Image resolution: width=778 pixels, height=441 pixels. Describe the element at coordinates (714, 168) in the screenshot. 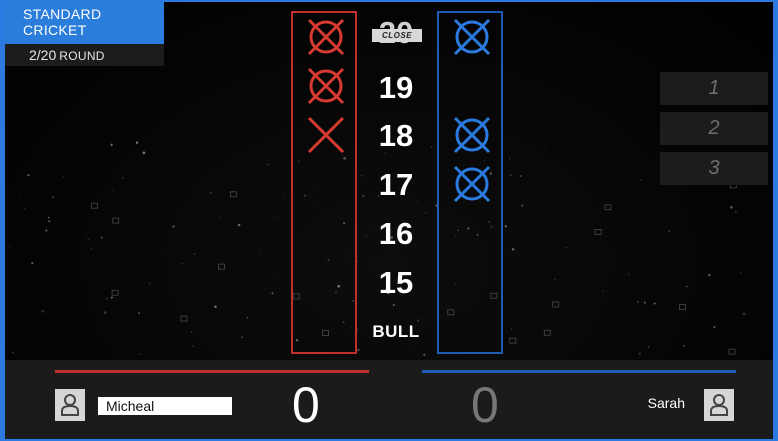

I see `dart-slot-3: 3` at that location.